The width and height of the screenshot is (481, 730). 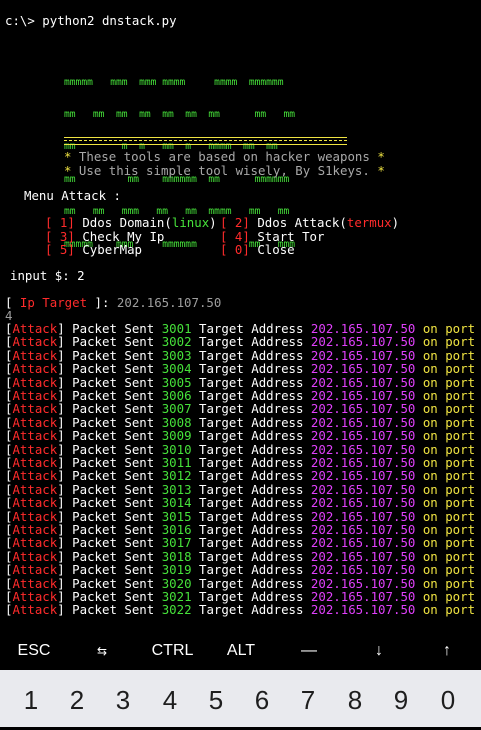 I want to click on input-line: input $: 2, so click(x=47, y=275).